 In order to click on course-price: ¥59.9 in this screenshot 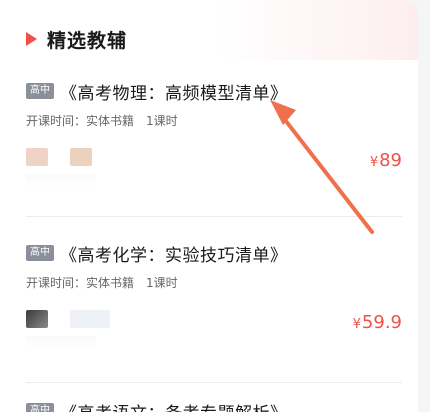, I will do `click(377, 322)`.